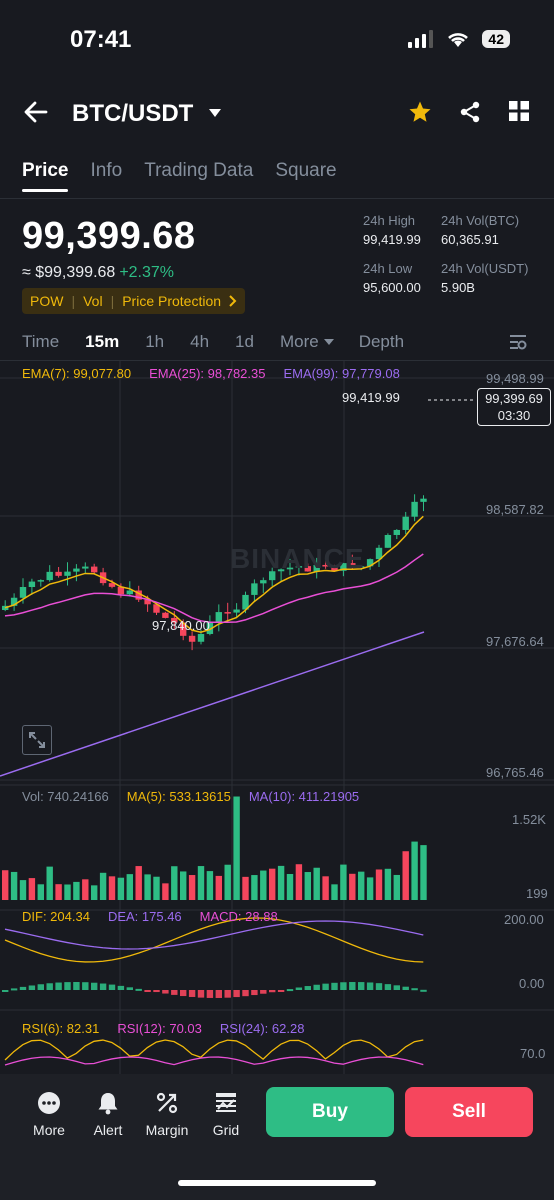 The width and height of the screenshot is (554, 1200). Describe the element at coordinates (46, 301) in the screenshot. I see `tag-pow: POW` at that location.